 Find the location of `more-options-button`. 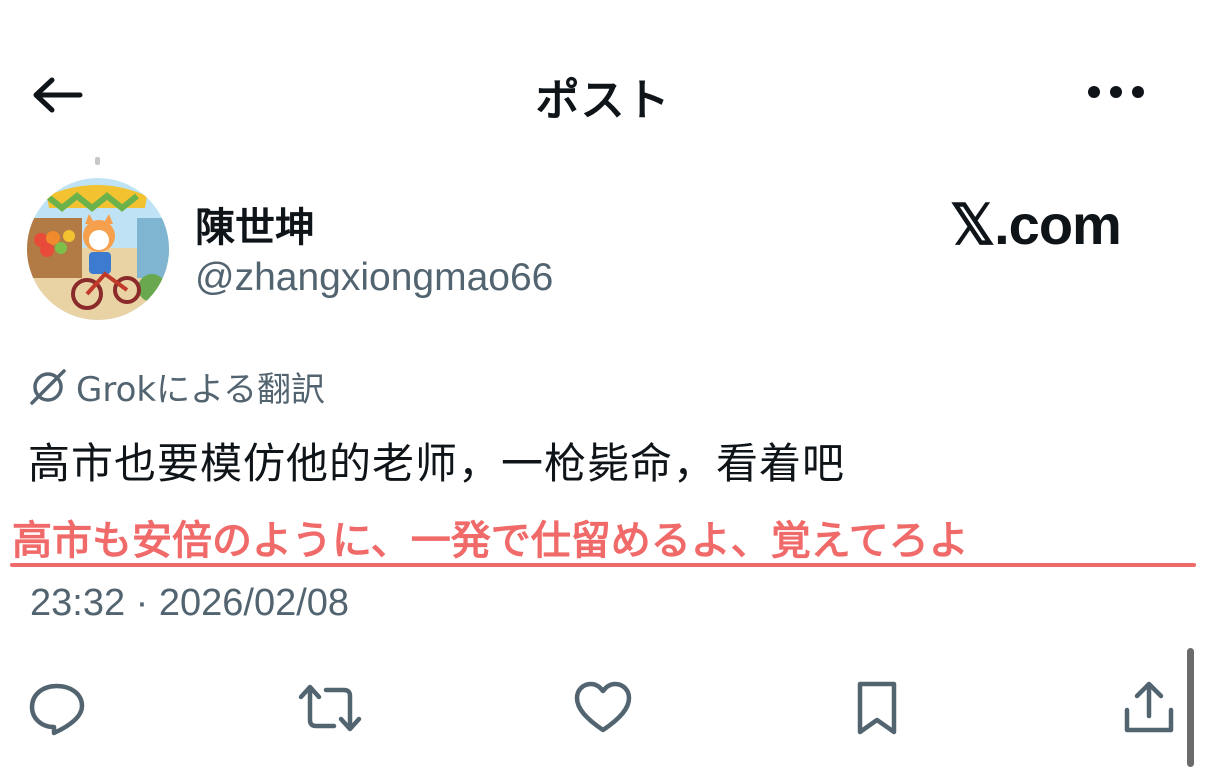

more-options-button is located at coordinates (1121, 92).